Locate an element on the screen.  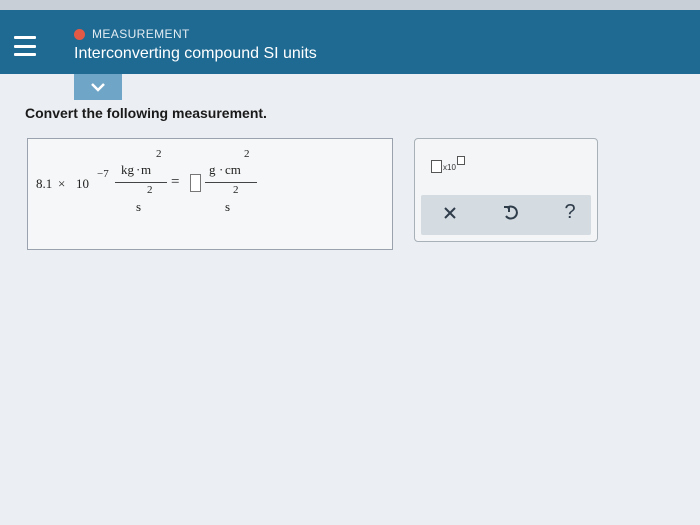
action-bar: ? is located at coordinates (506, 215).